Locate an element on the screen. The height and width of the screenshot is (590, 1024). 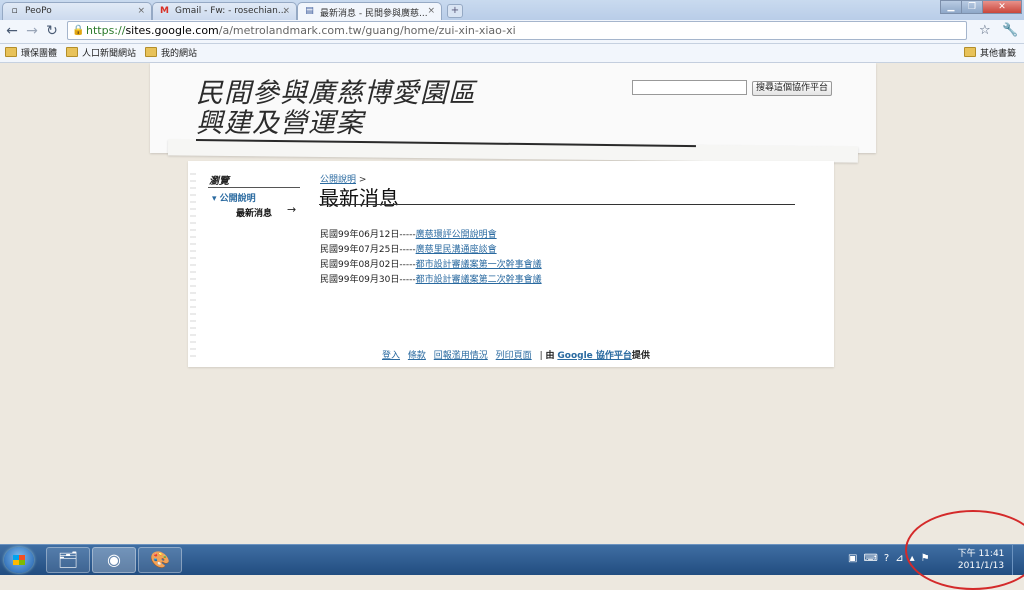
restore-button: ❐ is located at coordinates (972, 7).